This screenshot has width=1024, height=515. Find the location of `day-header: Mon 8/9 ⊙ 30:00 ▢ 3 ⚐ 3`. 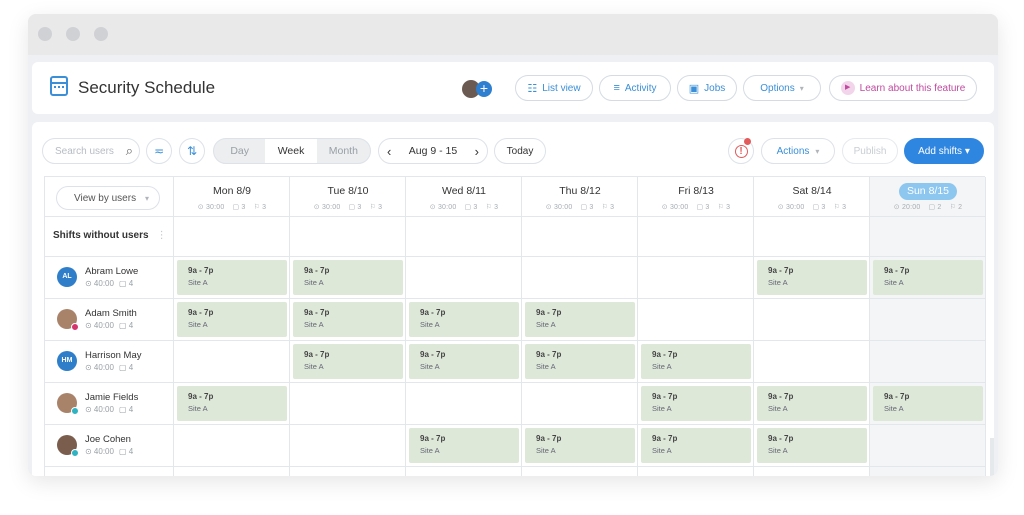

day-header: Mon 8/9 ⊙ 30:00 ▢ 3 ⚐ 3 is located at coordinates (232, 197).